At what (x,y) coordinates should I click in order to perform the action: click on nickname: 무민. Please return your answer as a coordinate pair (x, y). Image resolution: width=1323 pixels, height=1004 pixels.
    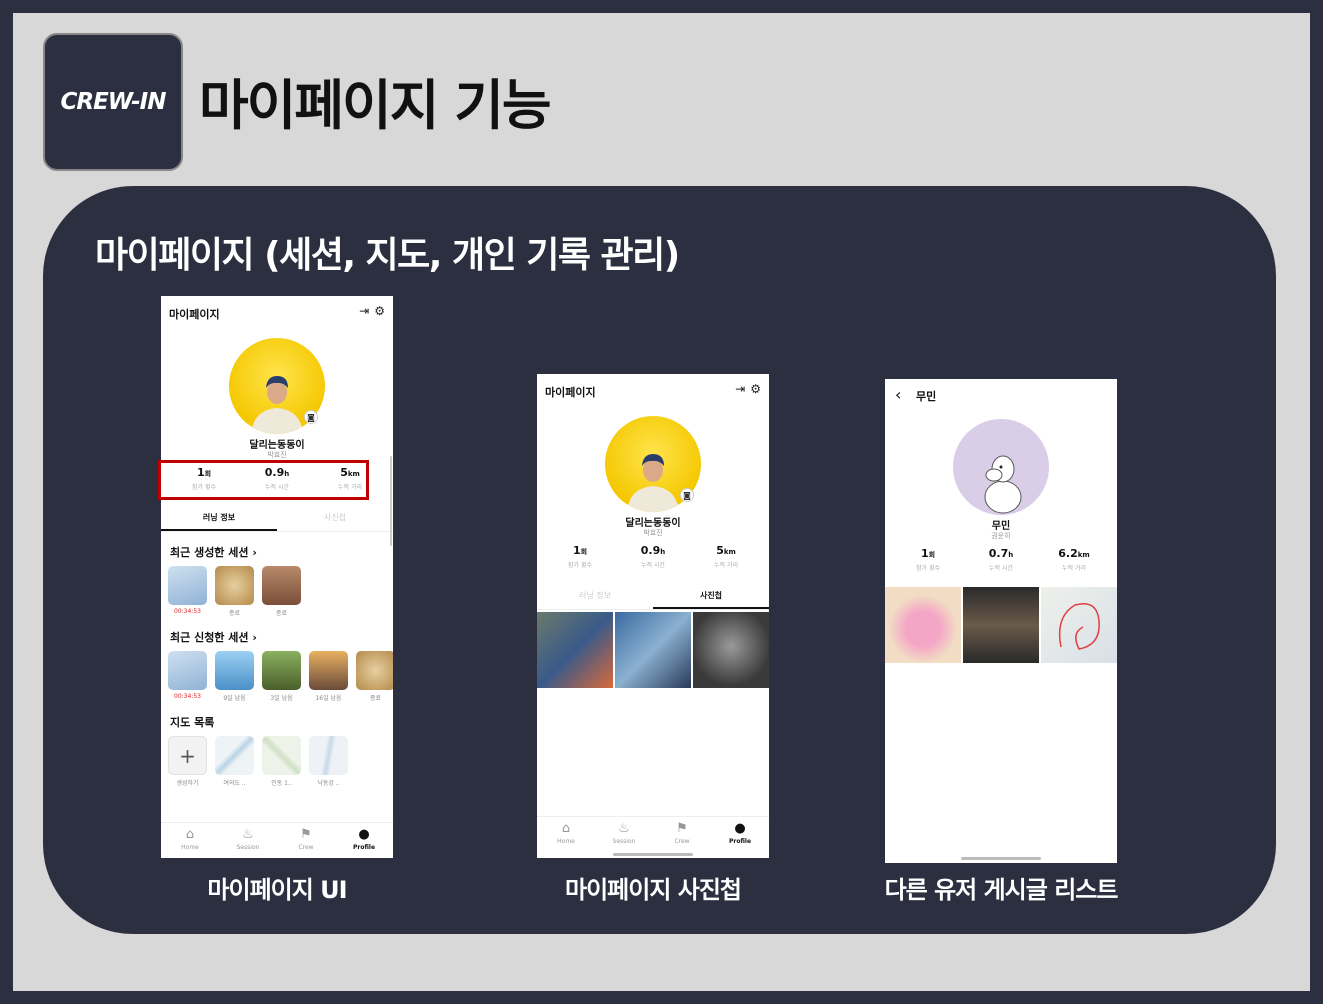
    Looking at the image, I should click on (1001, 526).